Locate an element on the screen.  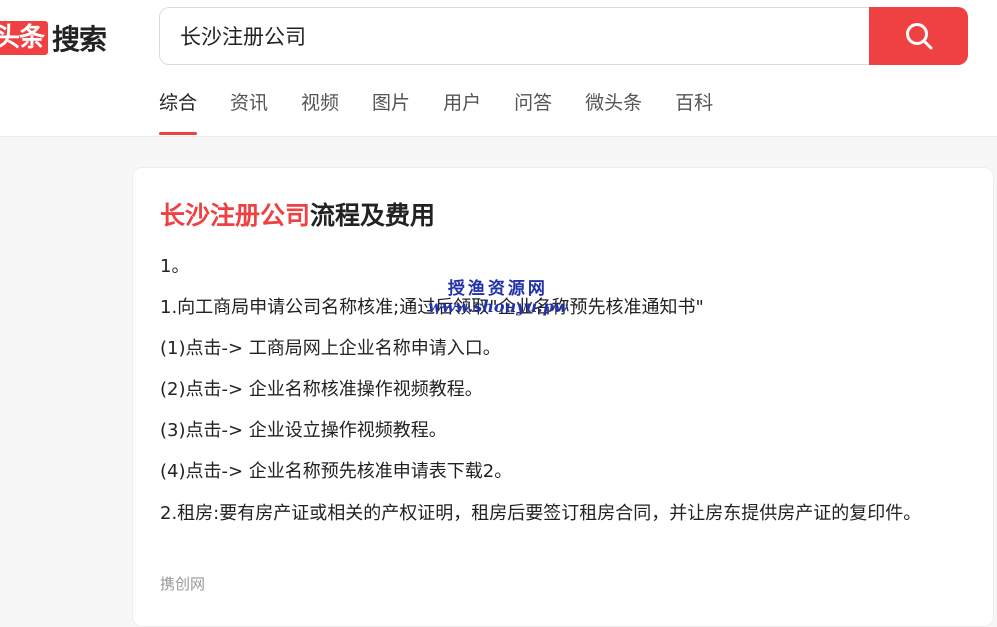
tab-all: 综合 is located at coordinates (178, 111).